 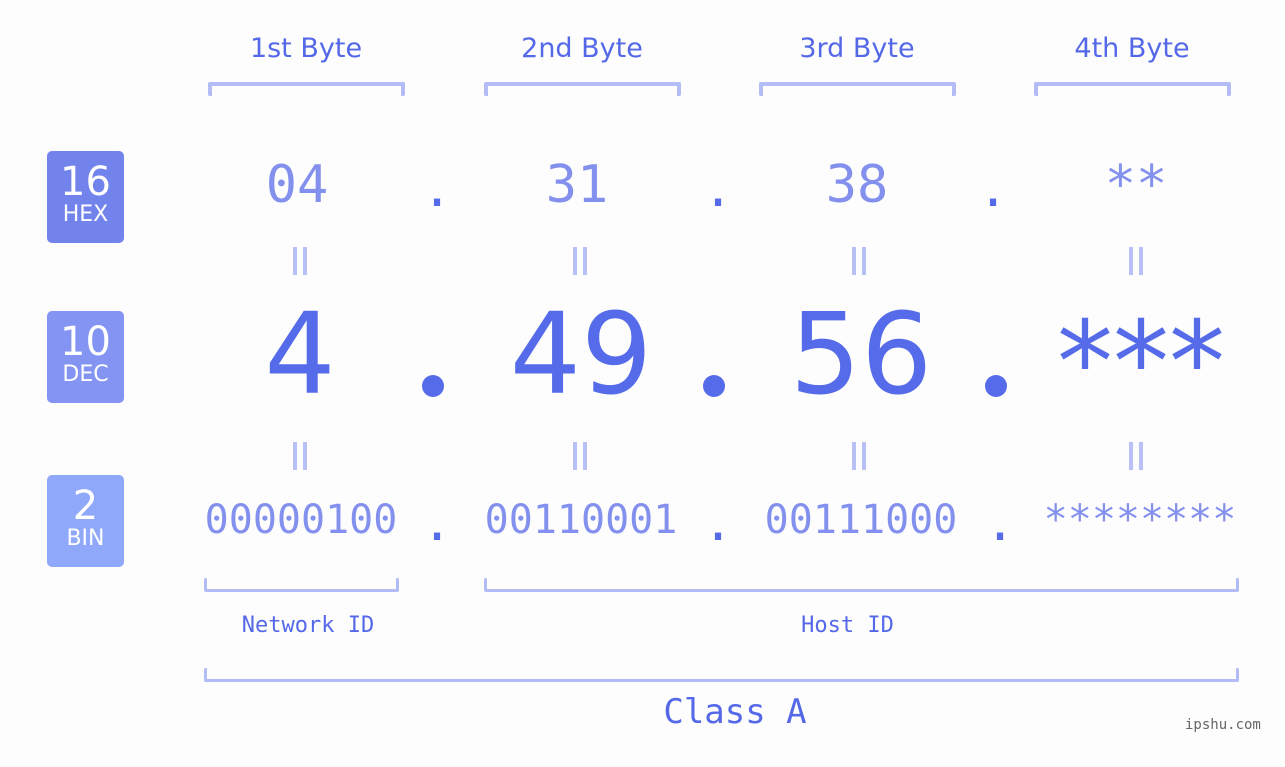 I want to click on dec-badge-number: 10, so click(x=85, y=342).